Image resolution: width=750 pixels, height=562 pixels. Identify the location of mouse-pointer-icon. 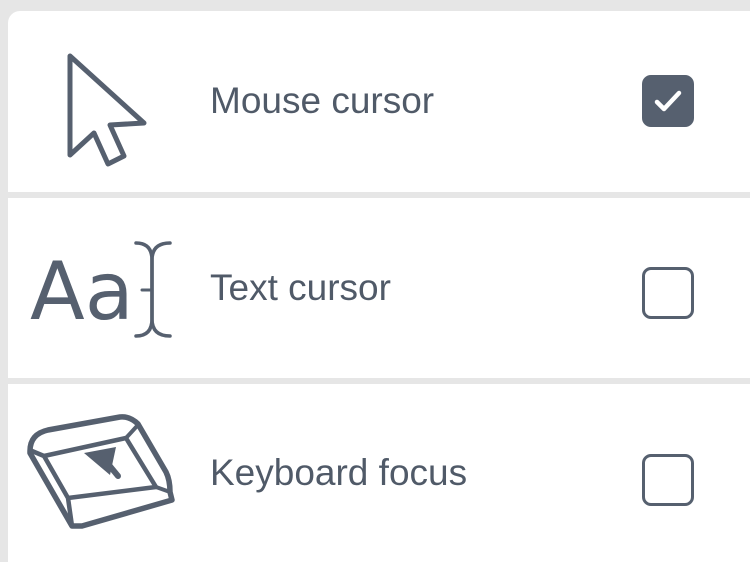
(107, 110).